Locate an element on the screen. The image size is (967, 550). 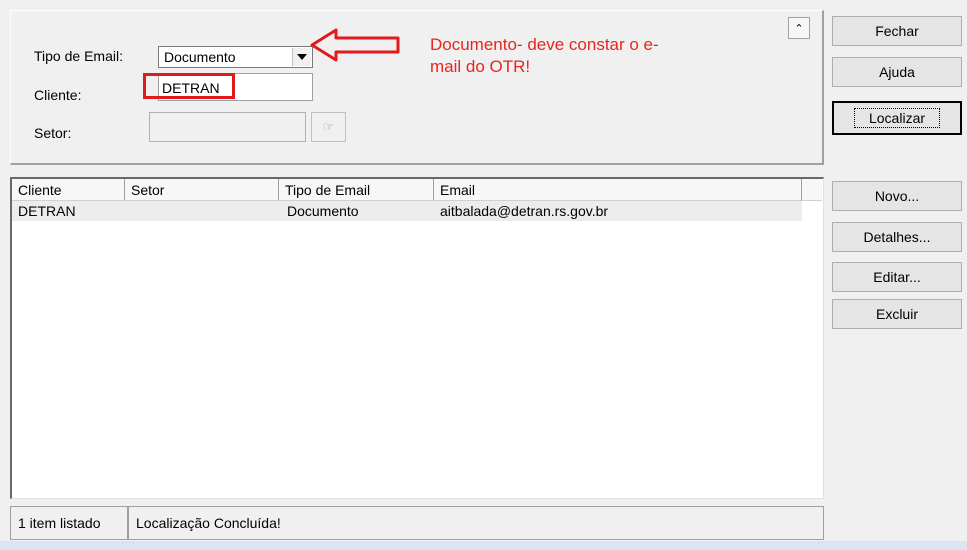
collapse-panel-button: ⌃ is located at coordinates (799, 28).